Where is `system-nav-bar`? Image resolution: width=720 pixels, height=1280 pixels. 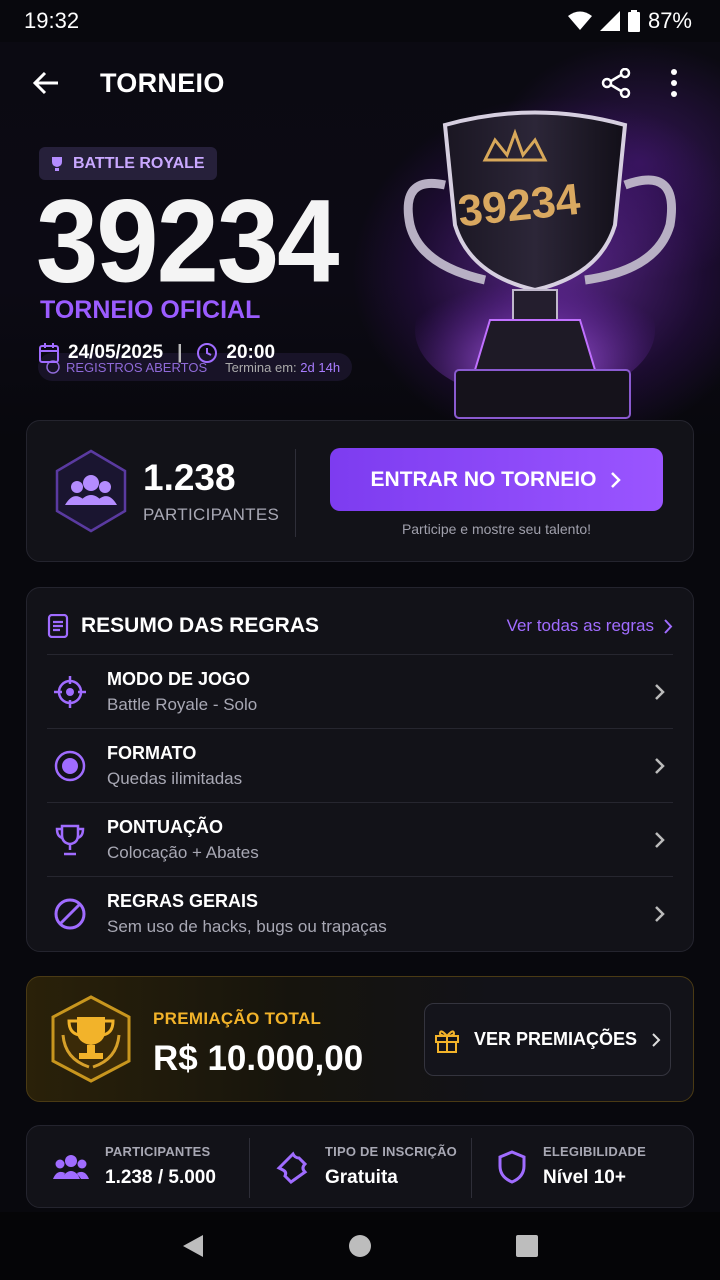
system-nav-bar is located at coordinates (360, 1246).